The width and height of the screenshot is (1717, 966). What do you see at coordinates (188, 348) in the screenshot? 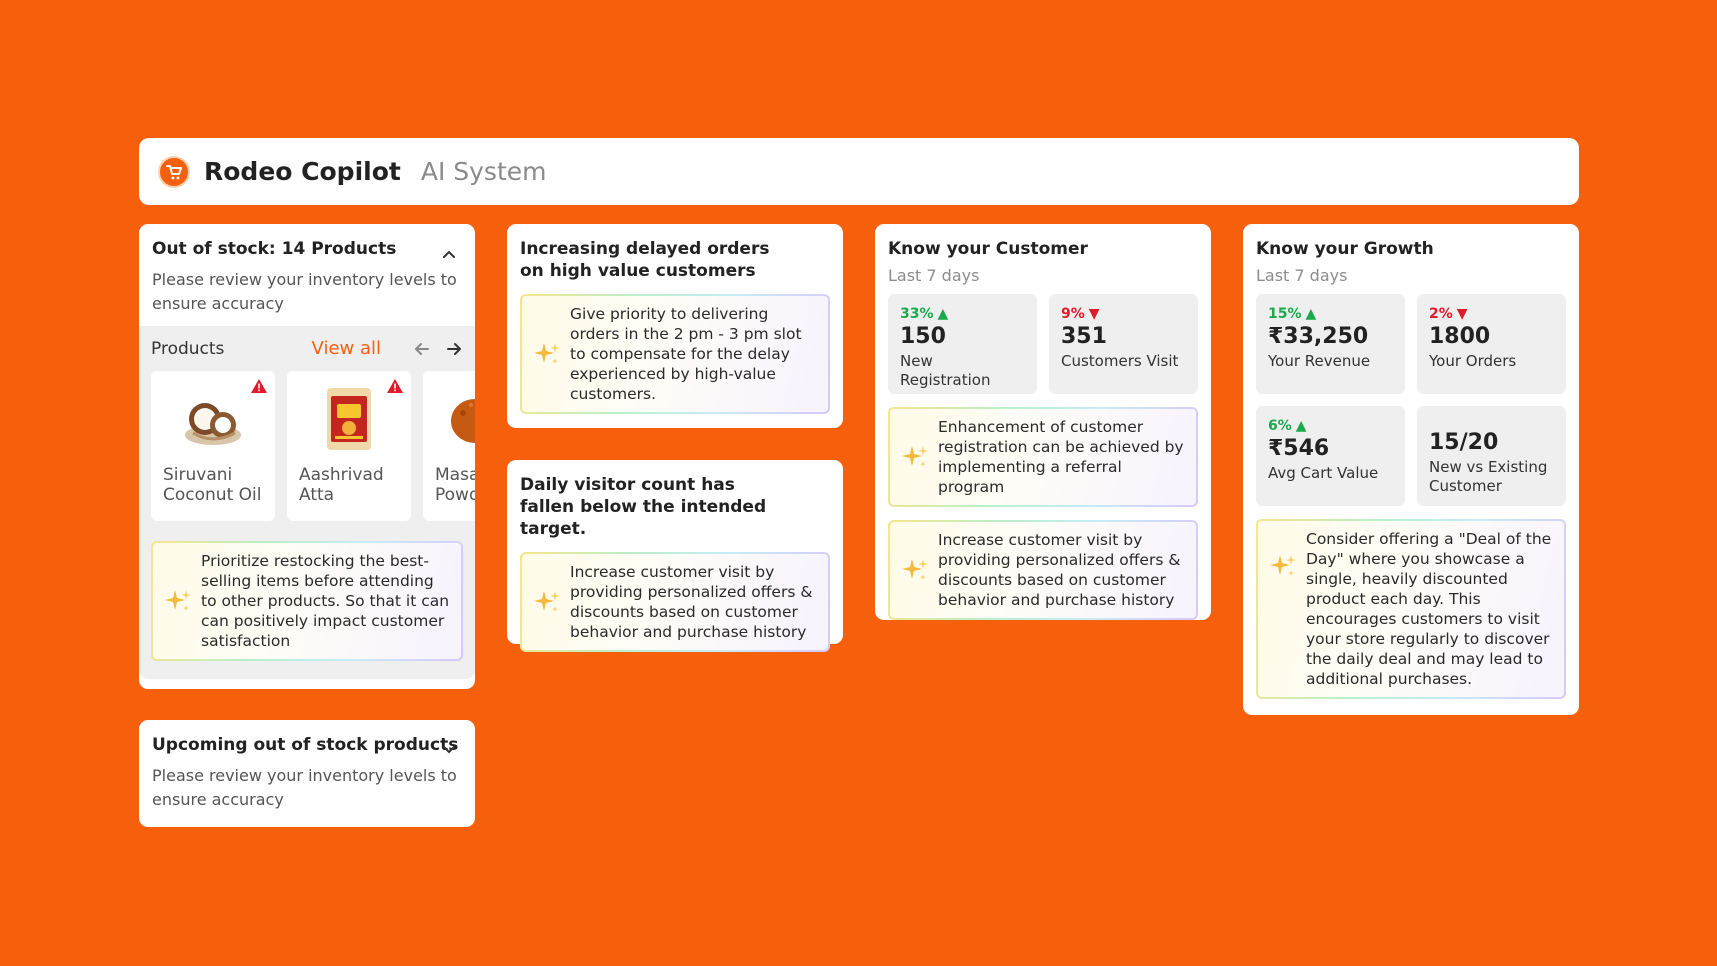
I see `products-label: Products` at bounding box center [188, 348].